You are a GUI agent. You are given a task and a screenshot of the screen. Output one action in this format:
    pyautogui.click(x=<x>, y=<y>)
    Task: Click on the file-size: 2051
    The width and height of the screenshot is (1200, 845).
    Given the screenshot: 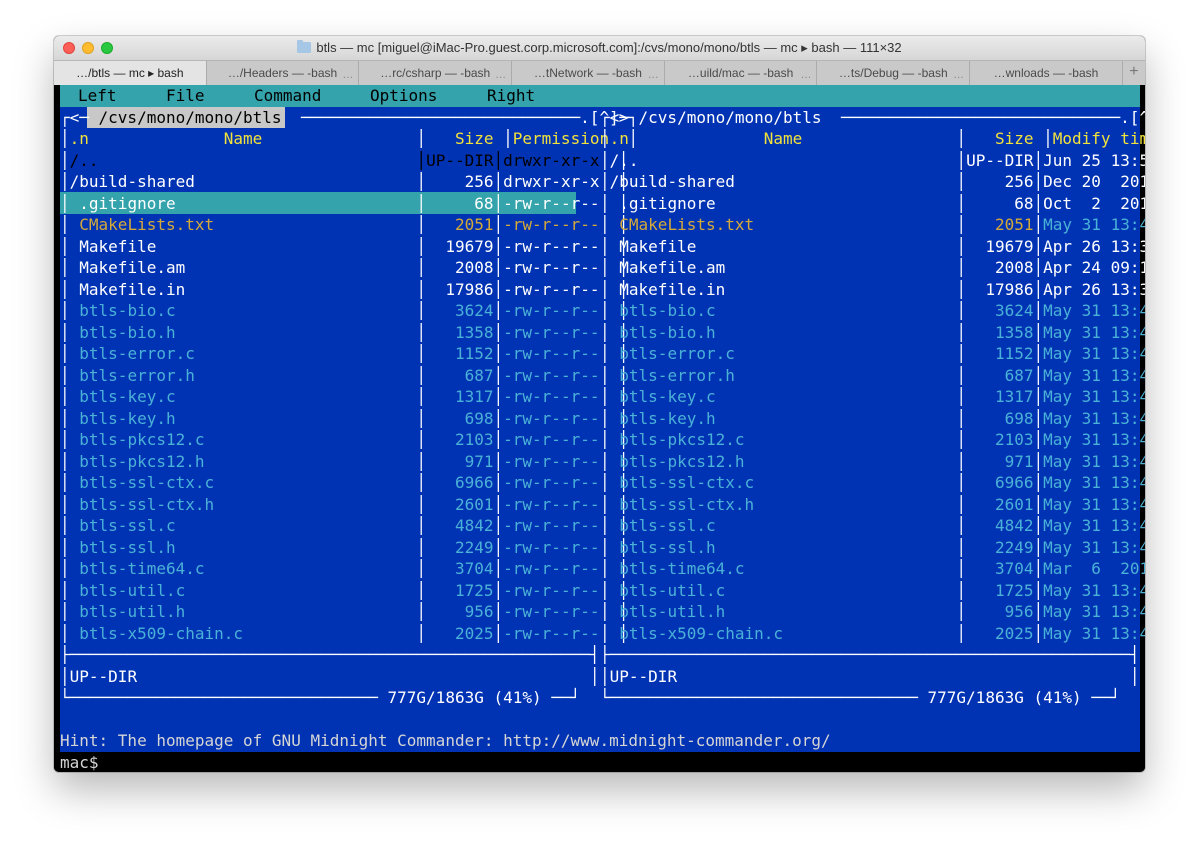 What is the action you would take?
    pyautogui.click(x=1000, y=224)
    